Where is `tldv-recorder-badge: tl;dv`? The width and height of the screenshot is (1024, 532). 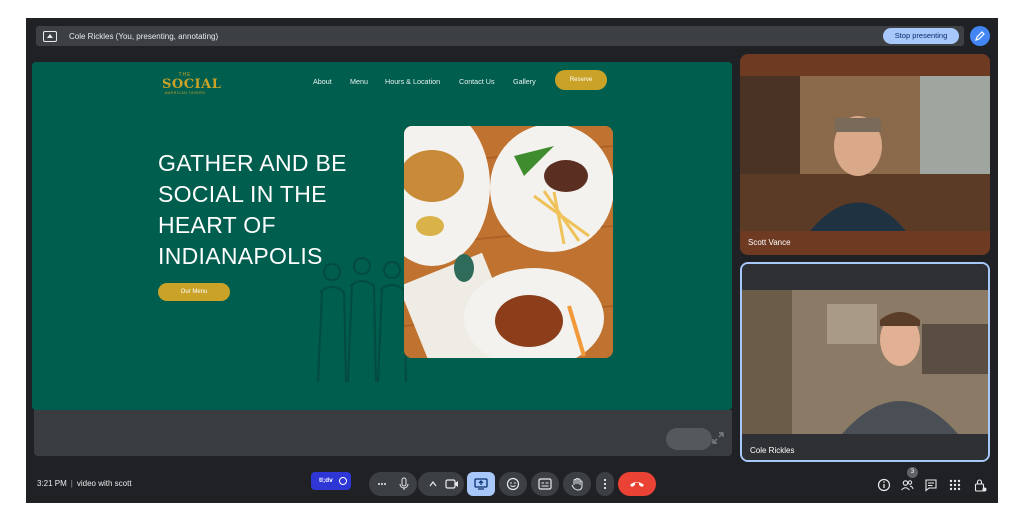 tldv-recorder-badge: tl;dv is located at coordinates (331, 481).